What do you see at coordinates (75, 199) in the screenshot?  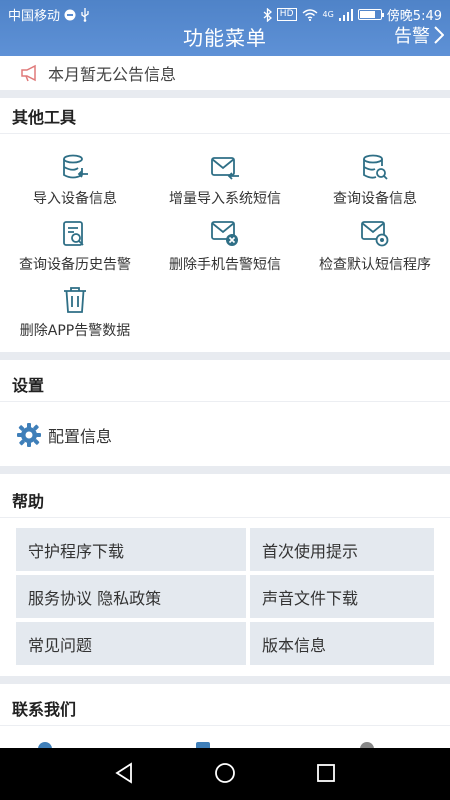 I see `tool-label: 导入设备信息` at bounding box center [75, 199].